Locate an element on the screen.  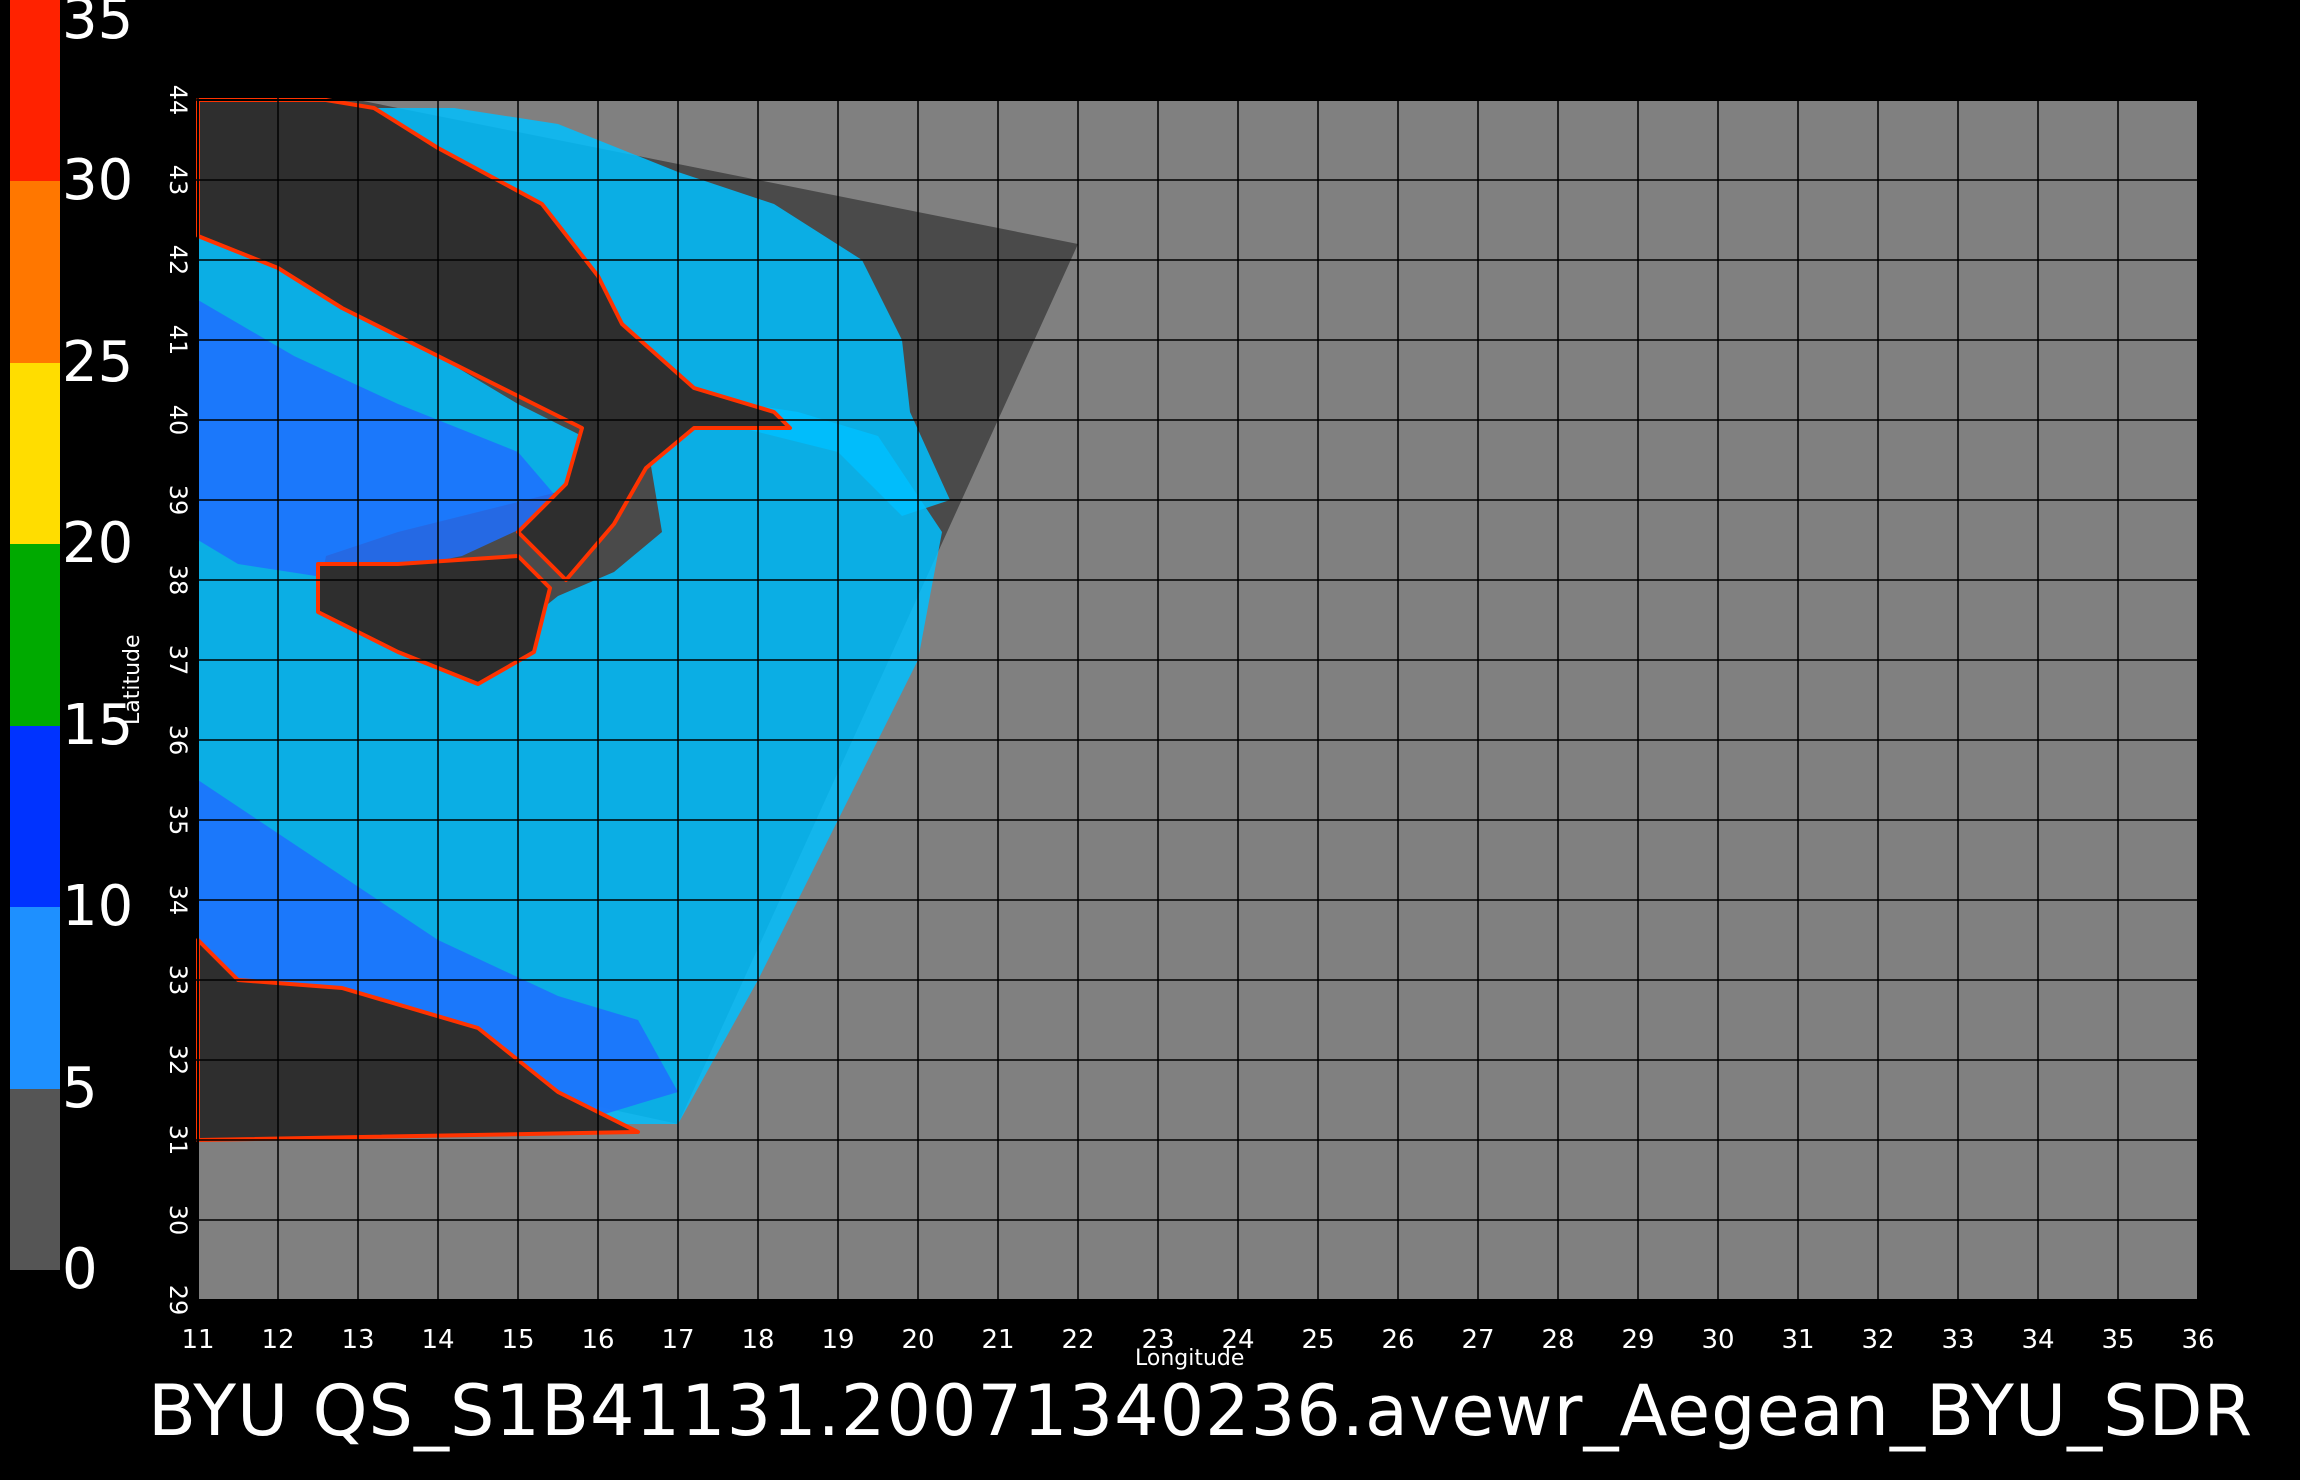
latitude-tick-label: 34 is located at coordinates (178, 900).